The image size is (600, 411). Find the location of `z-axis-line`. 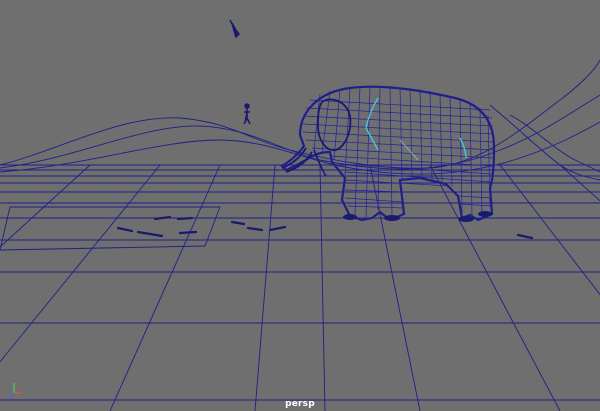

z-axis-line is located at coordinates (12, 395).